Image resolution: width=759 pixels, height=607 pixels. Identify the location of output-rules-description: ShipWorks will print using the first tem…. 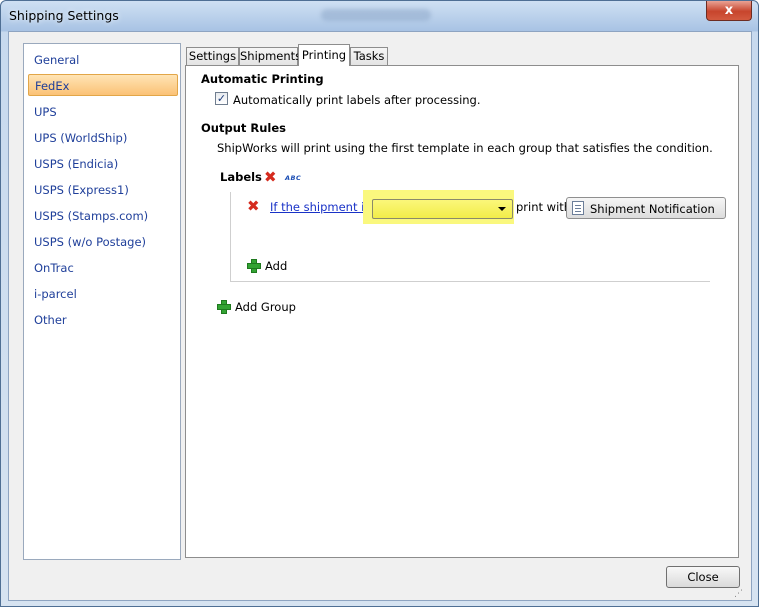
(465, 148).